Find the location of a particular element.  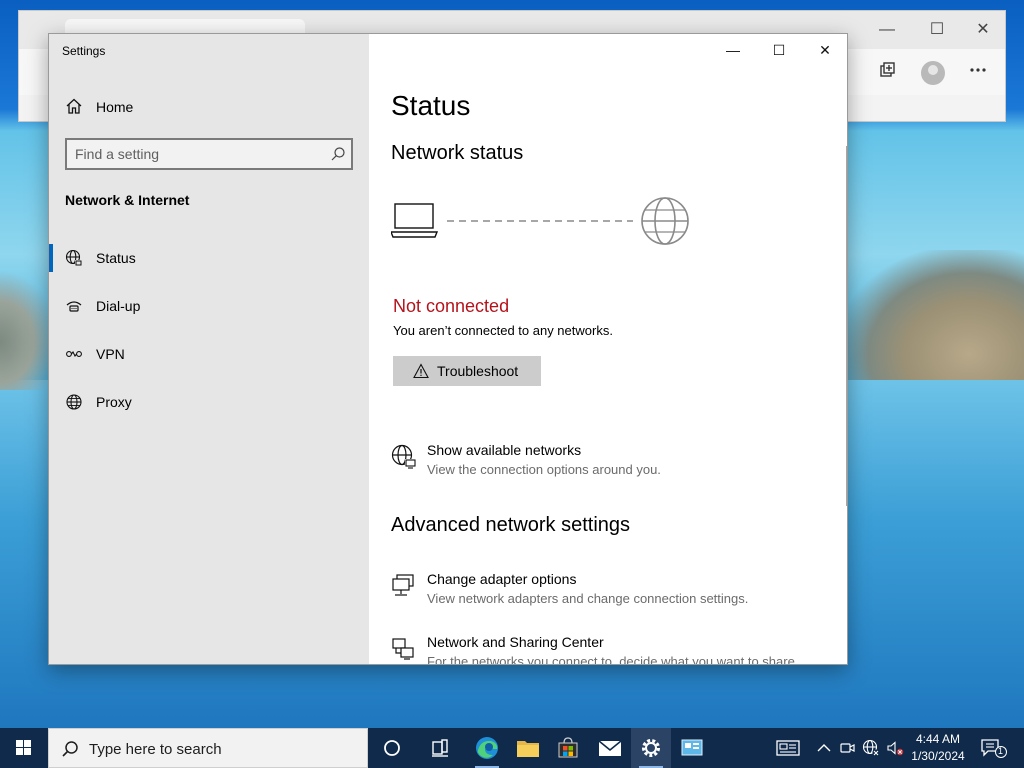

start-button is located at coordinates (24, 748).